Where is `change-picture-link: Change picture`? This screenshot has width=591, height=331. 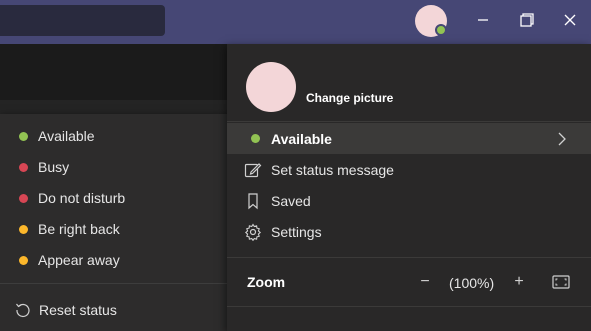 change-picture-link: Change picture is located at coordinates (349, 98).